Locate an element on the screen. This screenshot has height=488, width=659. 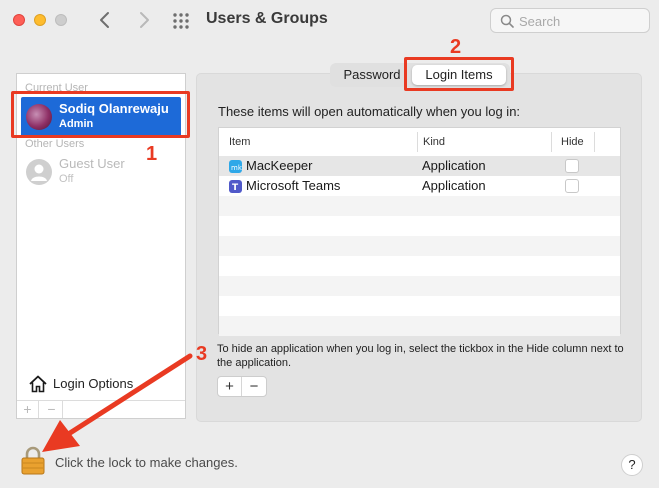
annotation-arrow is located at coordinates (117, 402).